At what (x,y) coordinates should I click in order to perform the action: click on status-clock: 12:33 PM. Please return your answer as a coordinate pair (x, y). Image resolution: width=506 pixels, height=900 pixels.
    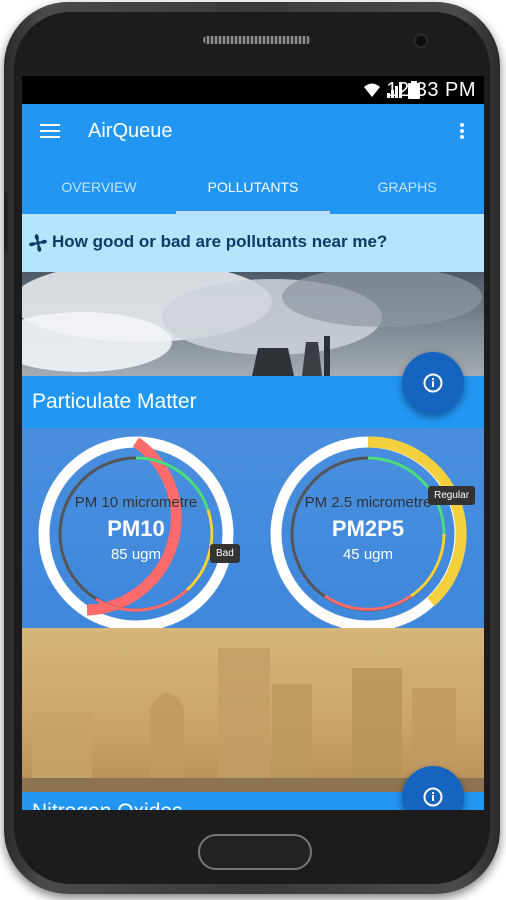
    Looking at the image, I should click on (431, 90).